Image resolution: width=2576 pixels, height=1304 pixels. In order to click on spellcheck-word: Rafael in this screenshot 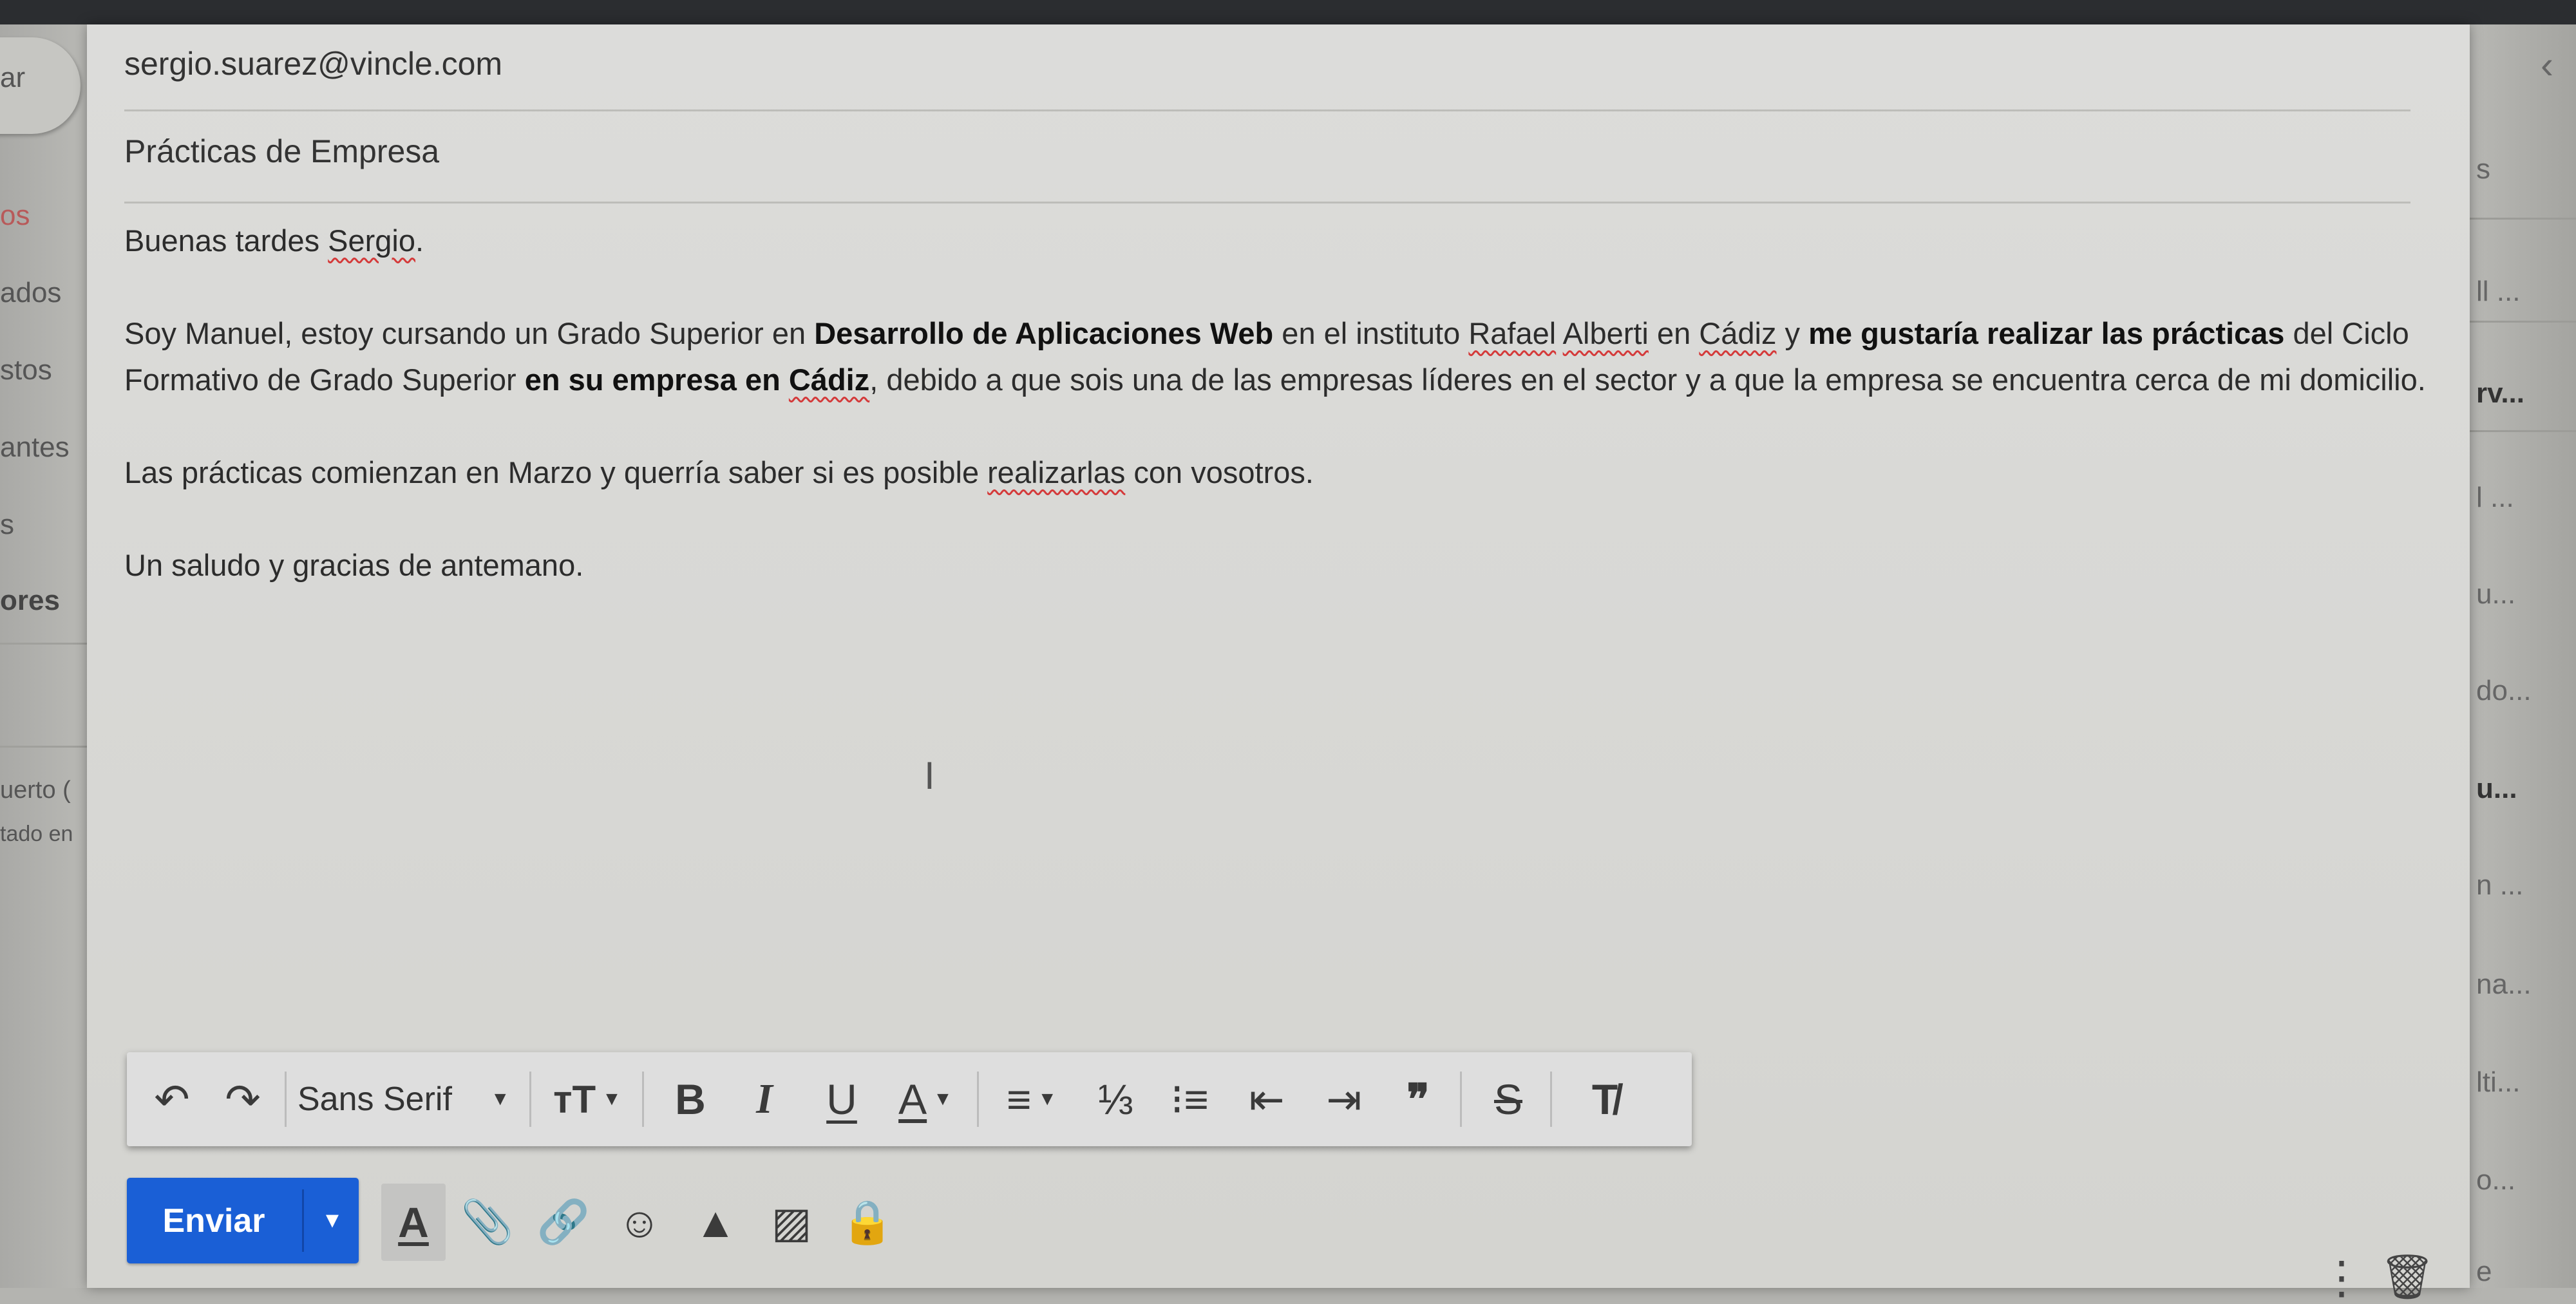, I will do `click(1512, 333)`.